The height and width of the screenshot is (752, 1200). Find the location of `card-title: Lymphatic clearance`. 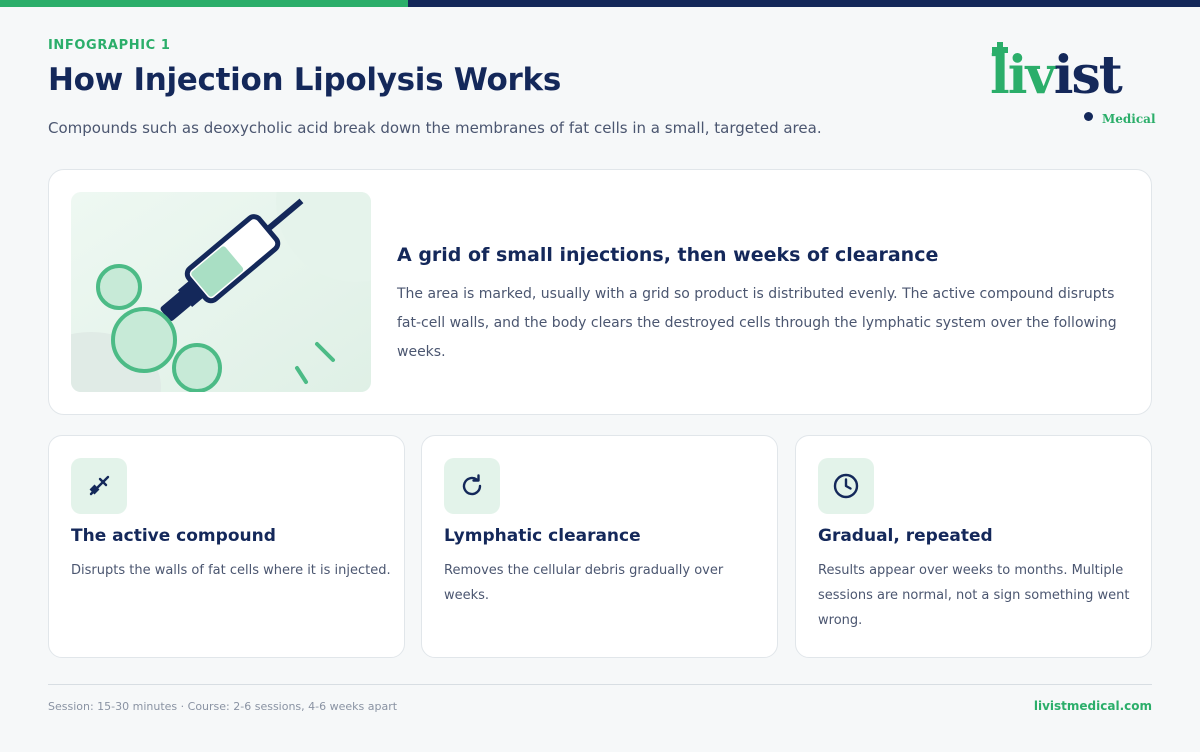

card-title: Lymphatic clearance is located at coordinates (542, 536).